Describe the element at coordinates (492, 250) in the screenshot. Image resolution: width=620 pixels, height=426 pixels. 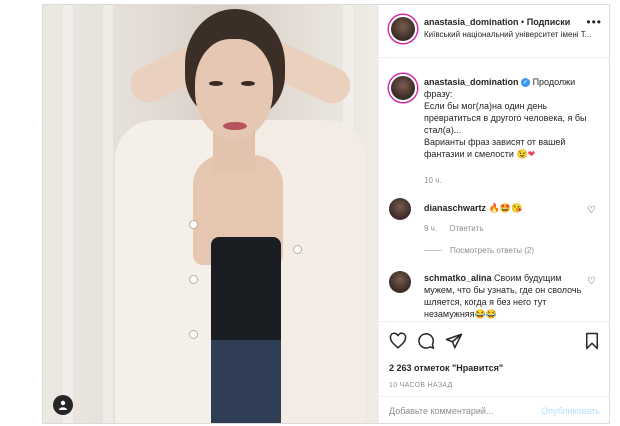
I see `view-replies-label: Посмотреть ответы (2)` at that location.